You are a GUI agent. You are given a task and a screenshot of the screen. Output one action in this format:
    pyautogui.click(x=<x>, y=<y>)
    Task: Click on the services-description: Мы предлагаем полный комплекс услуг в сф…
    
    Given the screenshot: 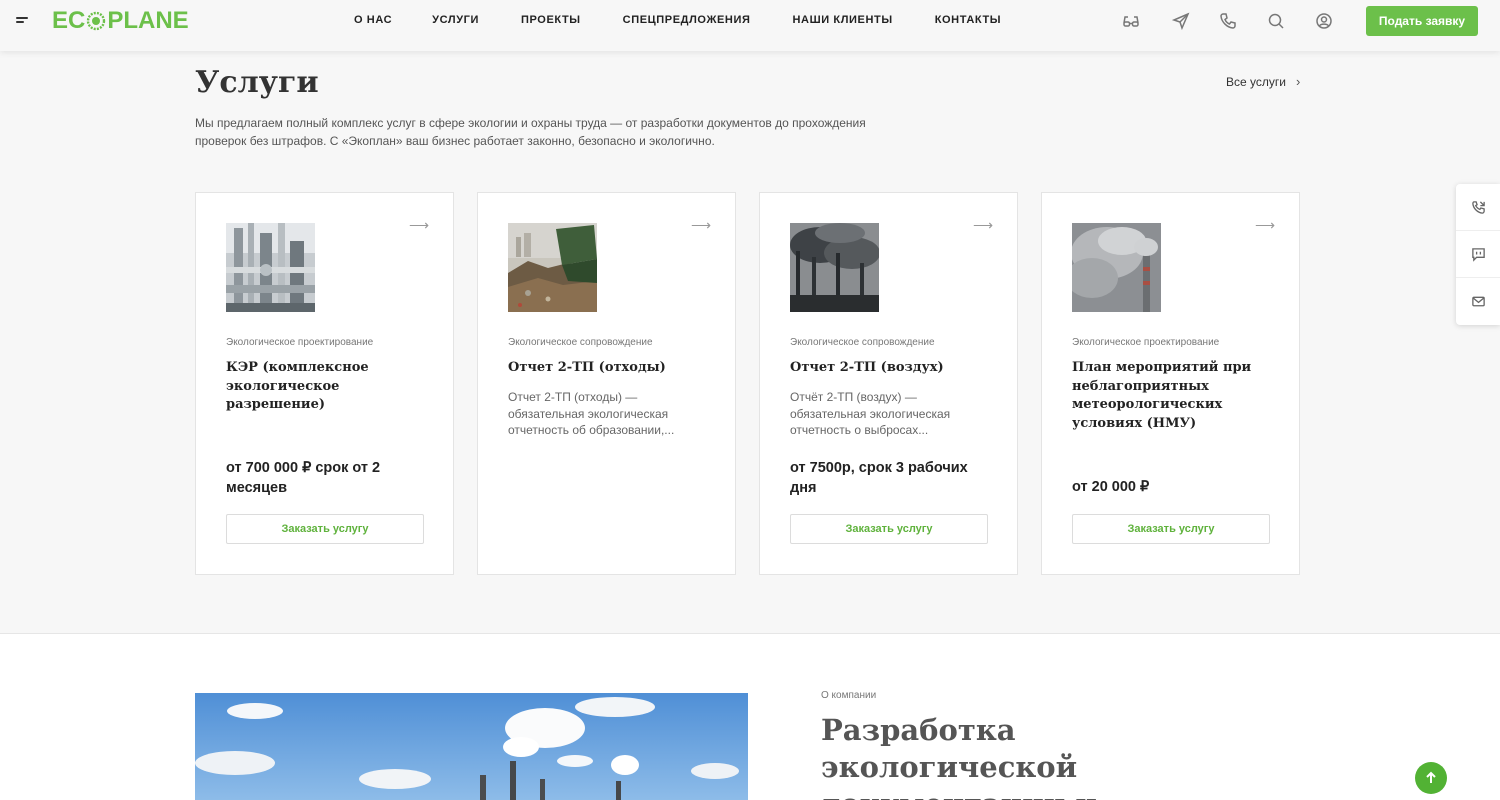 What is the action you would take?
    pyautogui.click(x=530, y=132)
    